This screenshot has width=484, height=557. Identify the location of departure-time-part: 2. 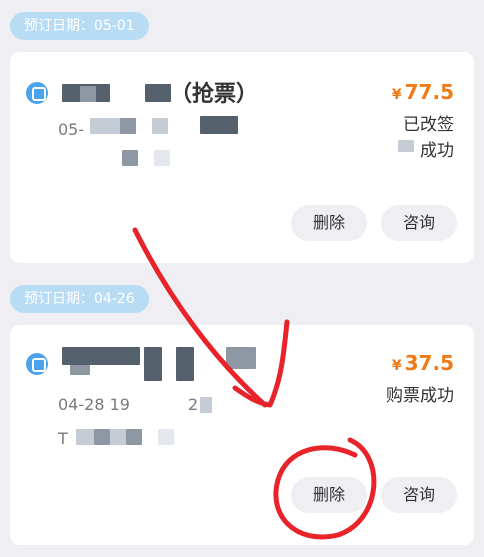
(193, 404).